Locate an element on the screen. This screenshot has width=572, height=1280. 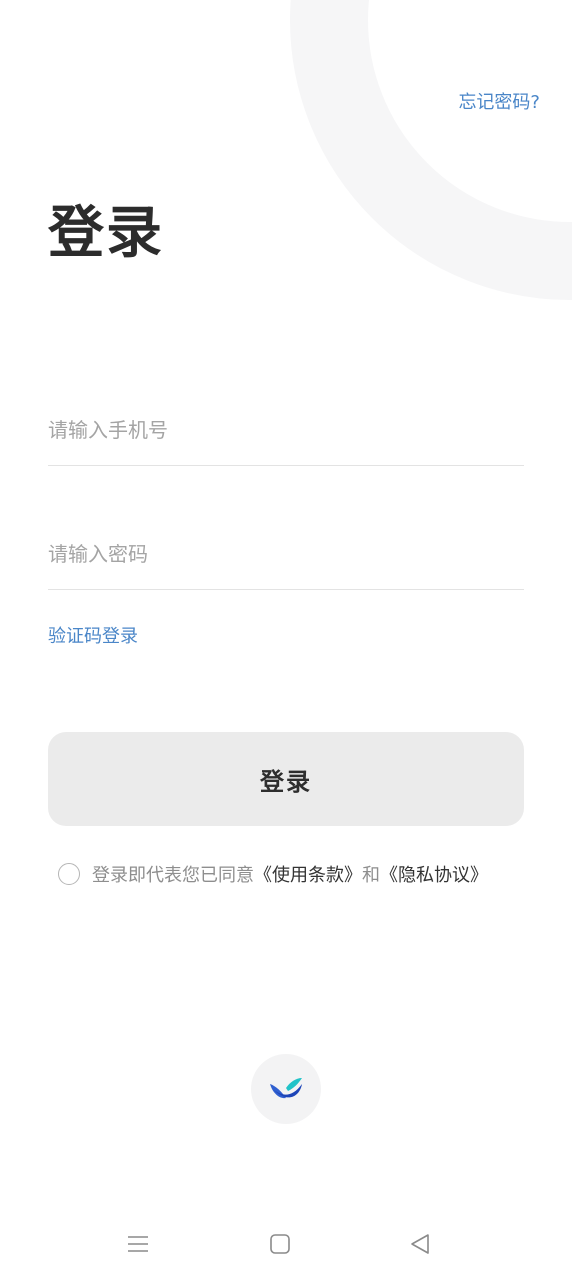
bird-logo-icon is located at coordinates (286, 1088).